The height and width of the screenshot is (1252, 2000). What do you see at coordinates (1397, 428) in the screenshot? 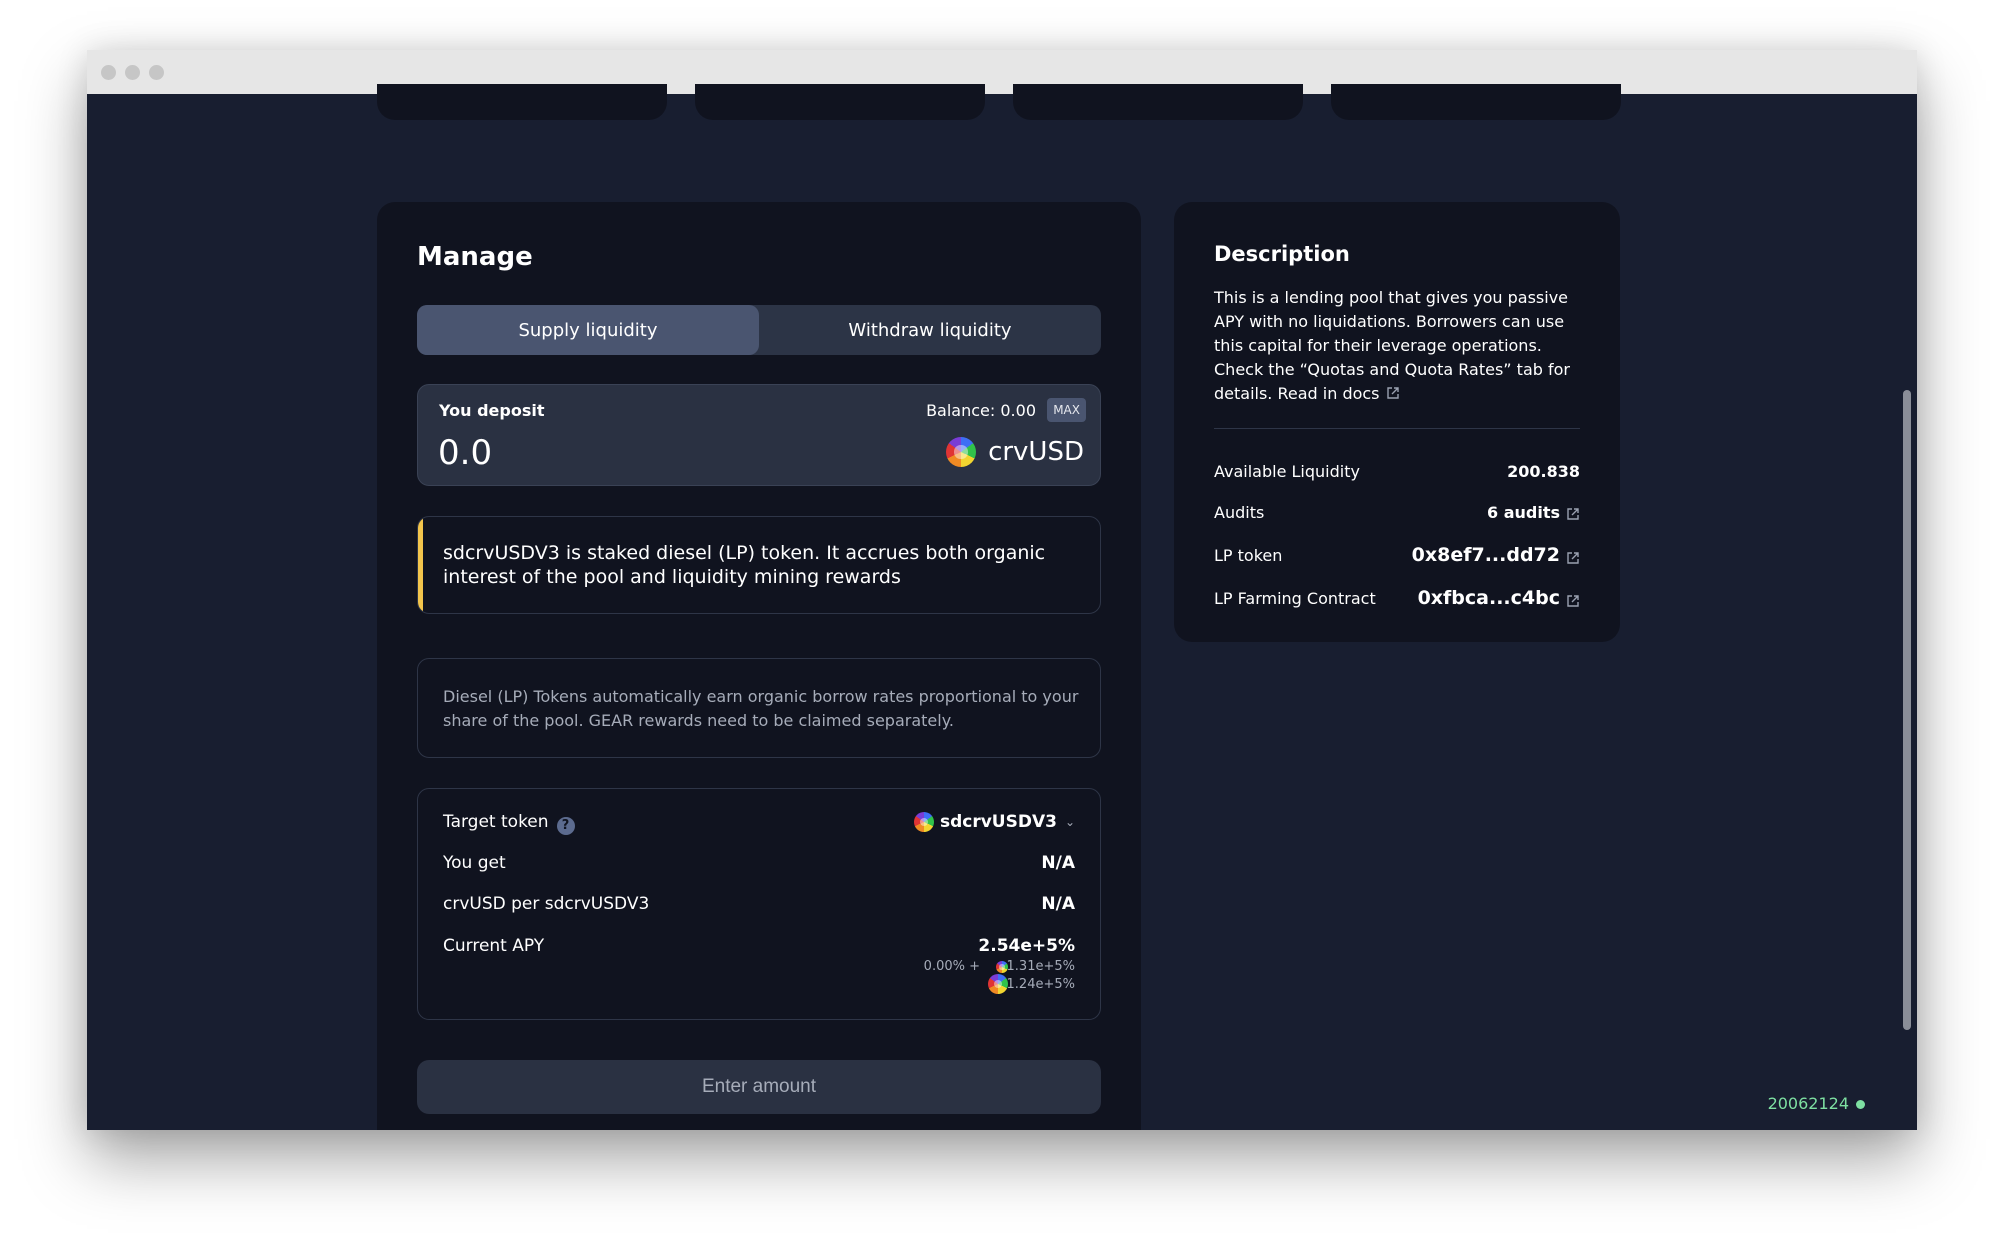
I see `description-divider` at bounding box center [1397, 428].